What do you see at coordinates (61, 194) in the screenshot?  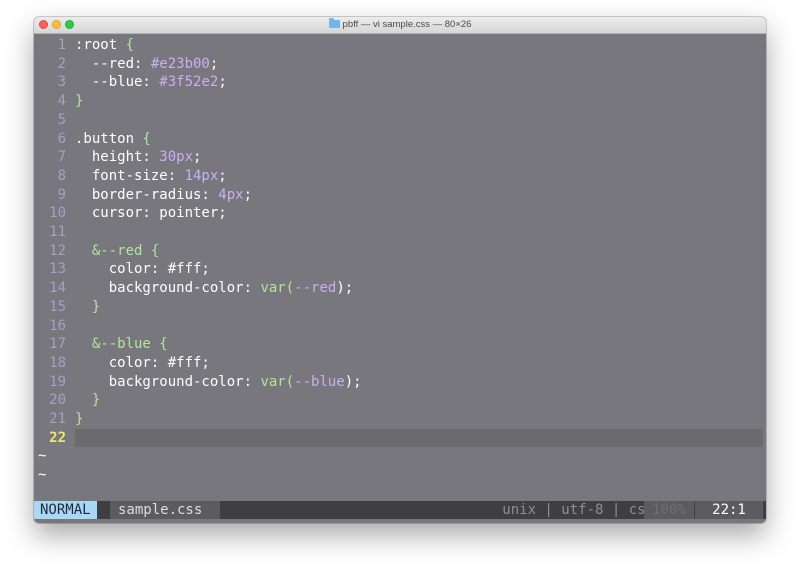 I see `line-number: 9` at bounding box center [61, 194].